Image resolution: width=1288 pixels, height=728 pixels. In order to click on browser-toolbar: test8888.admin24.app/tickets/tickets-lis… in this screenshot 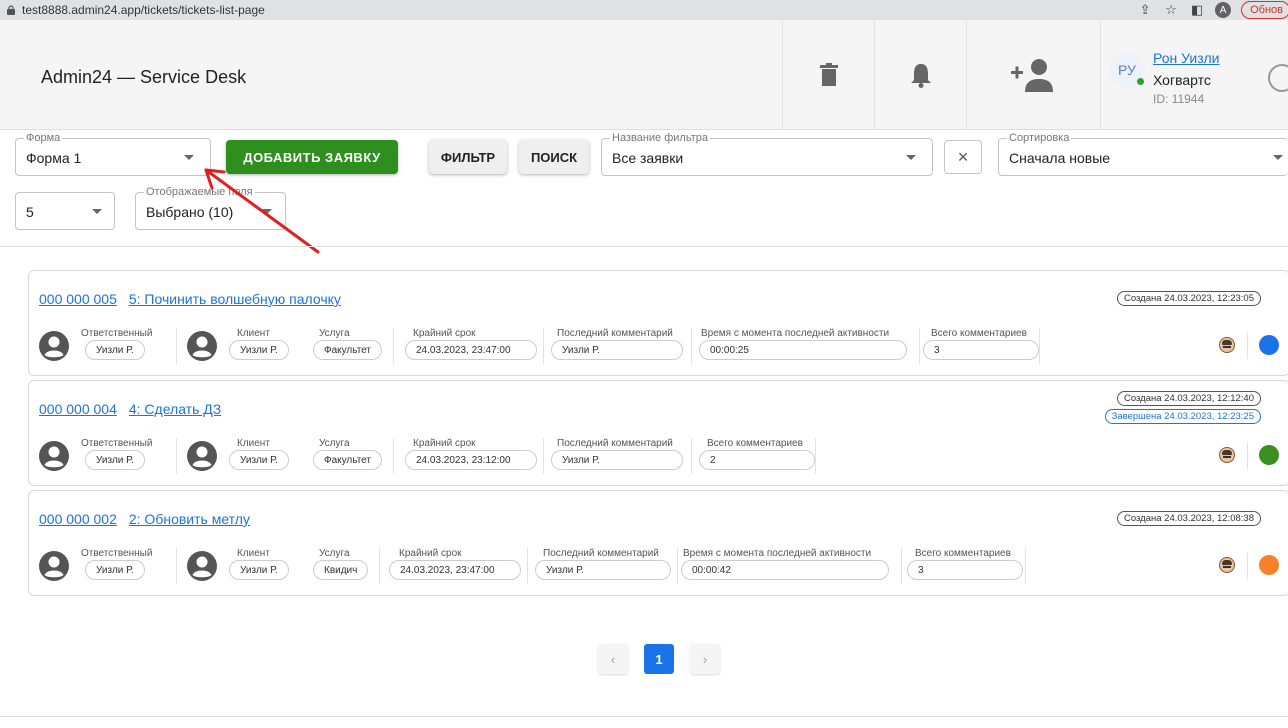, I will do `click(644, 10)`.